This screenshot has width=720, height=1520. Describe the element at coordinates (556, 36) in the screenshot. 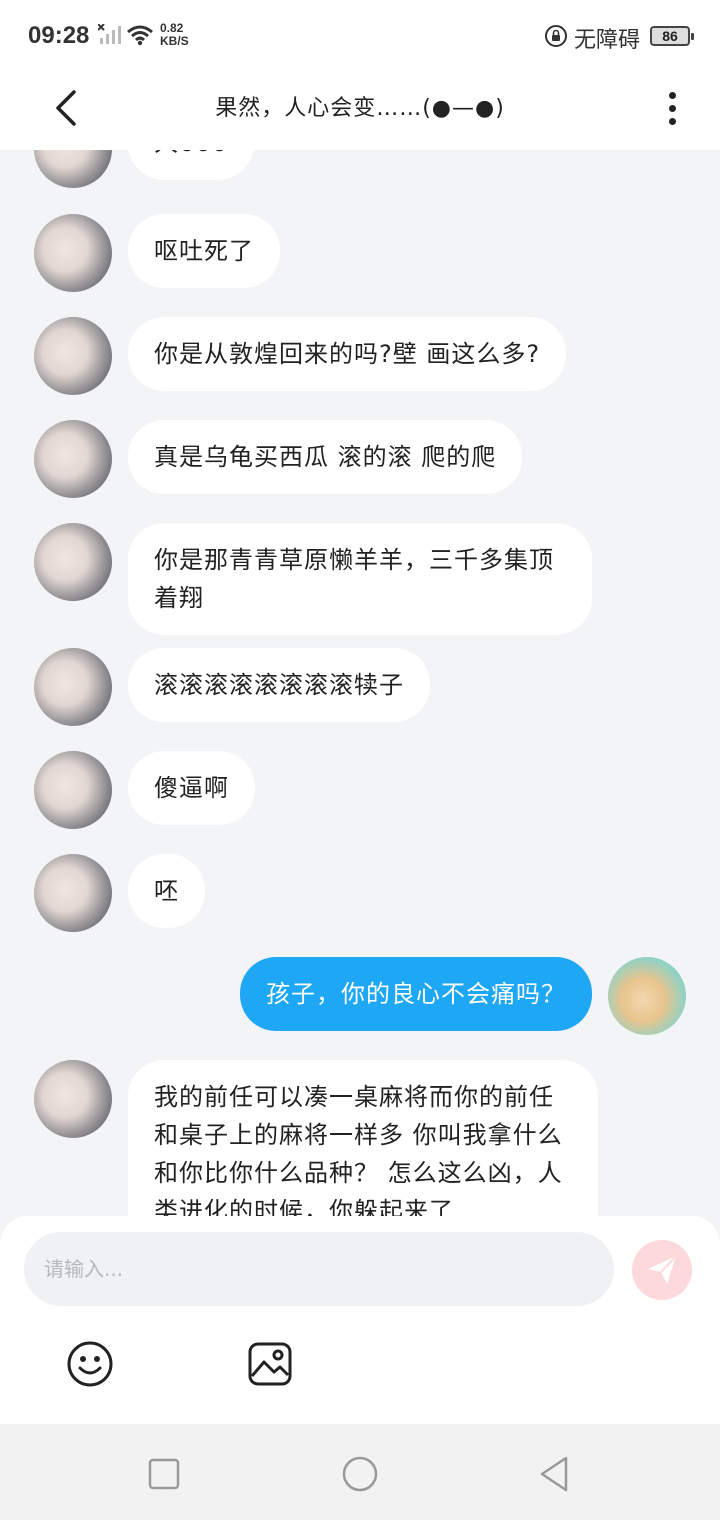

I see `lock-icon` at that location.